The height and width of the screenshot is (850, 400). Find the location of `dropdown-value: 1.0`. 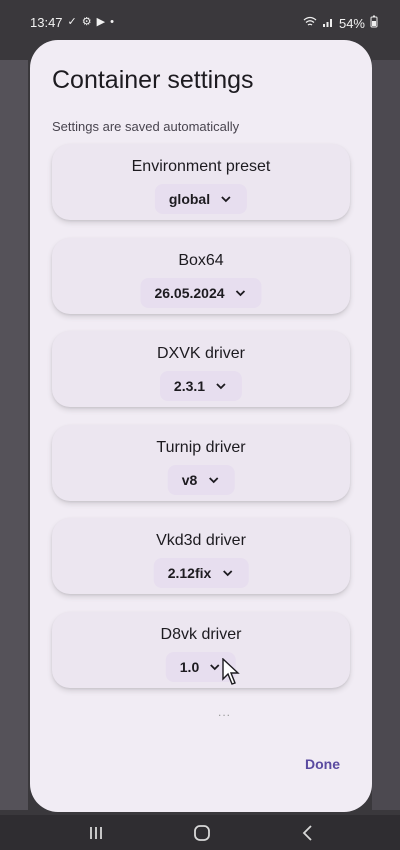

dropdown-value: 1.0 is located at coordinates (189, 667).